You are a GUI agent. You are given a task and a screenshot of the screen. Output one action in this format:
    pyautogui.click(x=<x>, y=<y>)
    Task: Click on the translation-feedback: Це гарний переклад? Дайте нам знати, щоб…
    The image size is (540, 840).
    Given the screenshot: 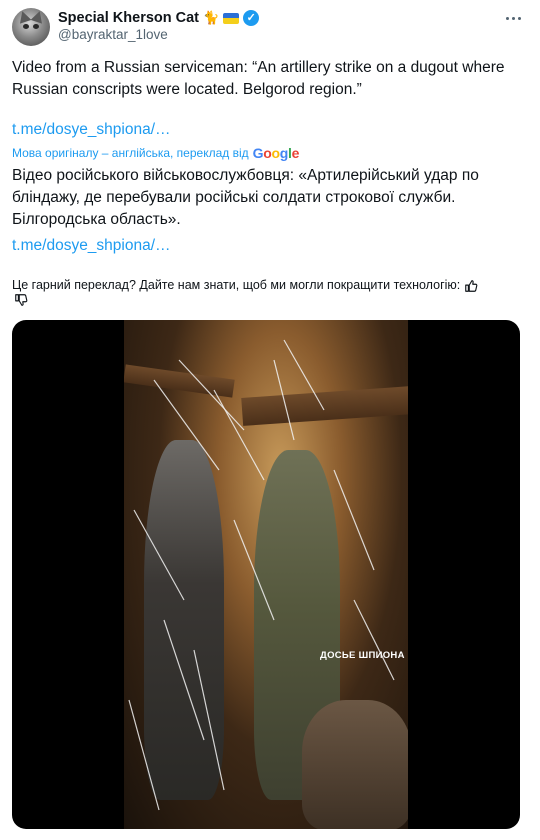 What is the action you would take?
    pyautogui.click(x=269, y=285)
    